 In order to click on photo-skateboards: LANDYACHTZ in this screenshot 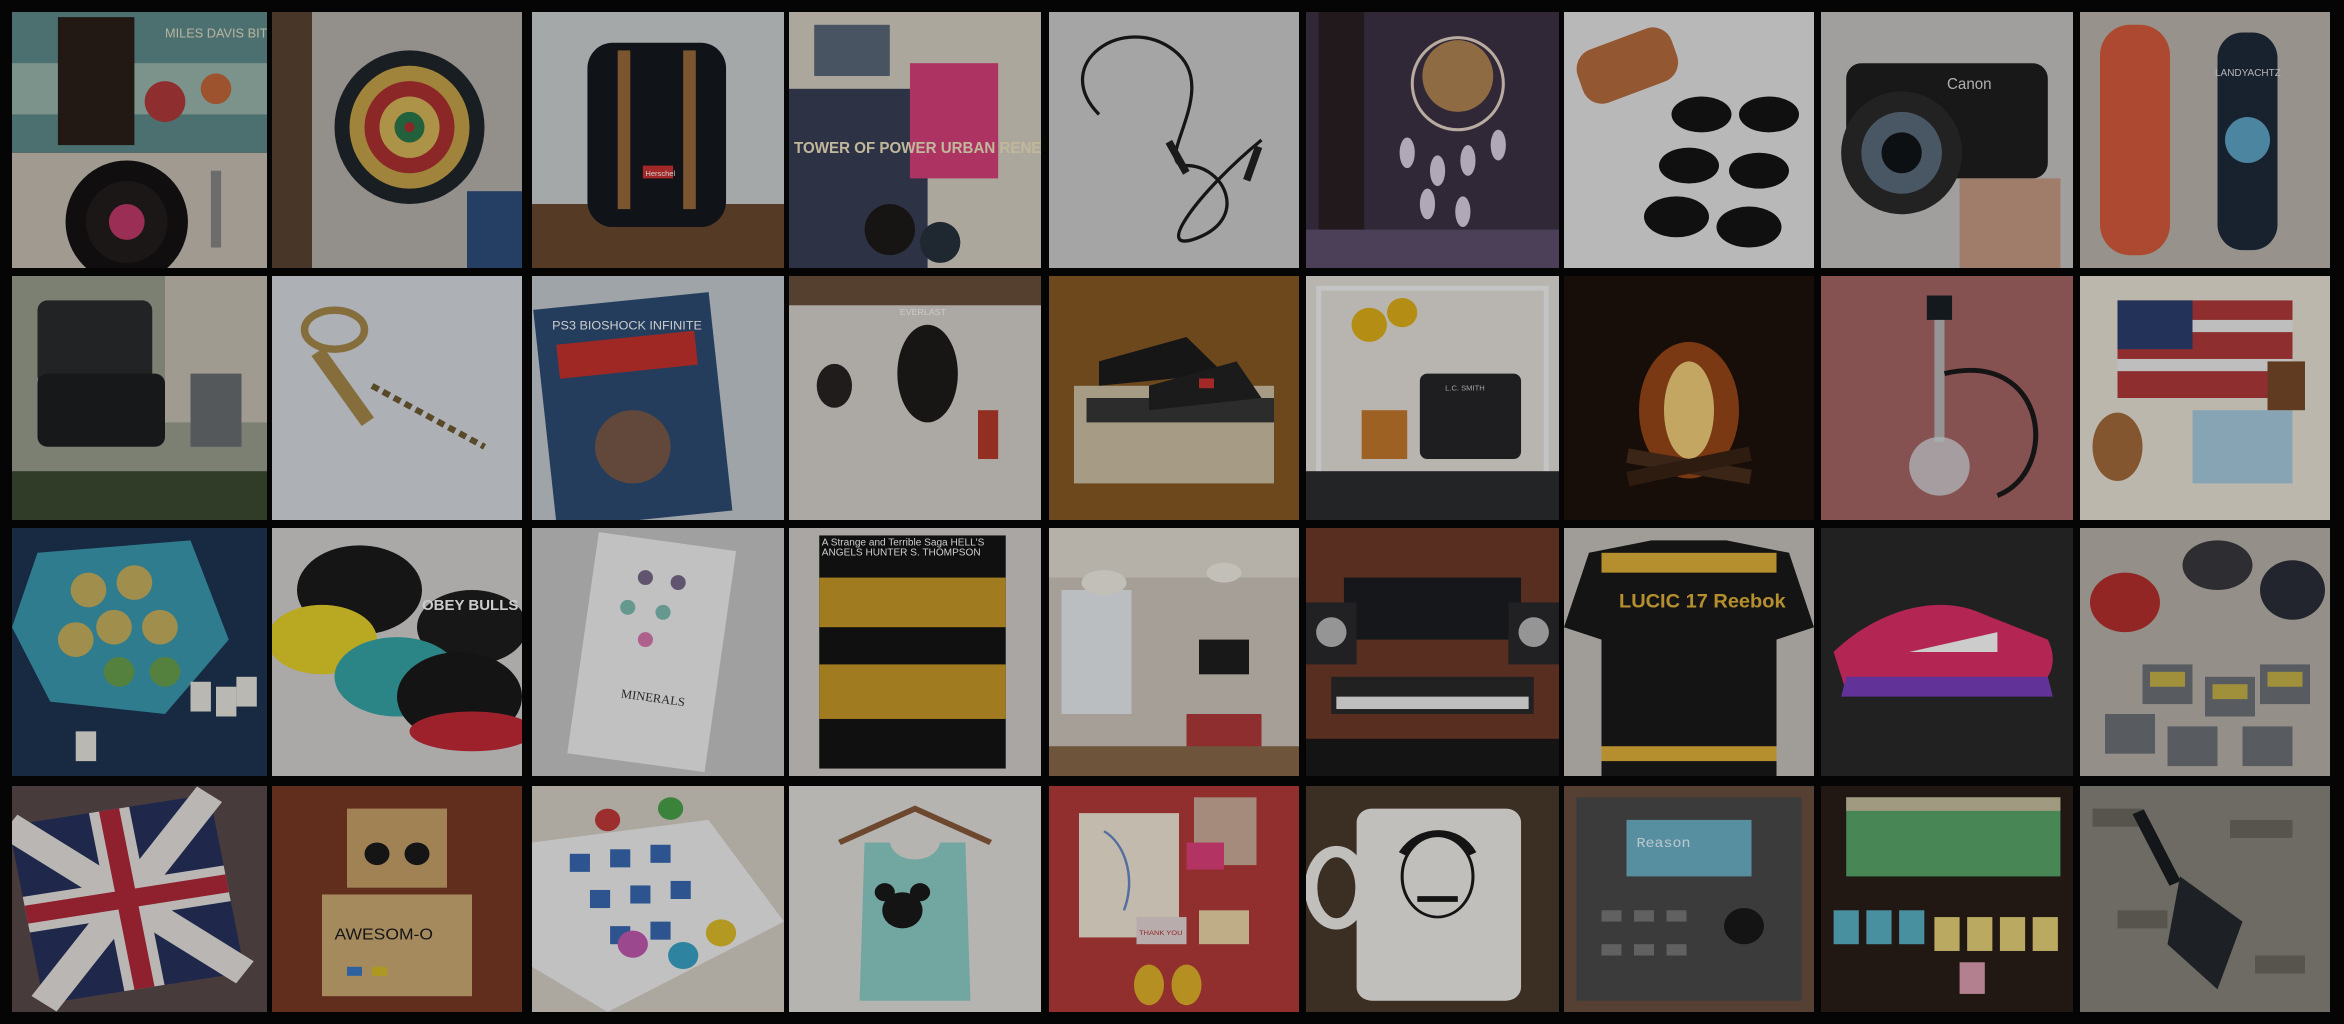, I will do `click(2205, 140)`.